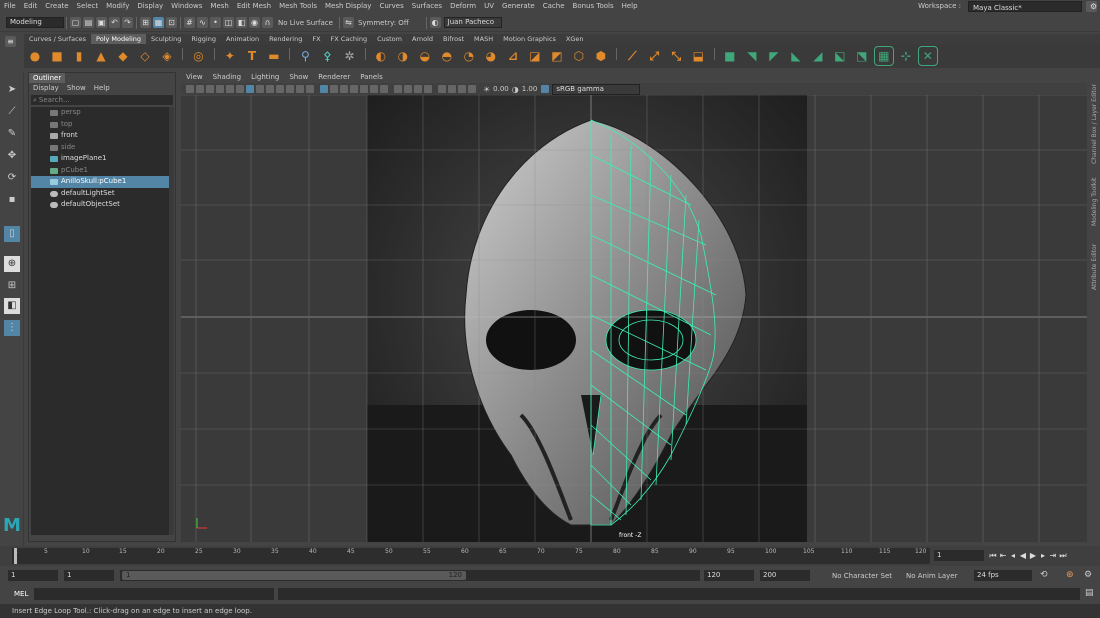 Image resolution: width=1100 pixels, height=618 pixels. I want to click on poly-type-icon: T, so click(252, 56).